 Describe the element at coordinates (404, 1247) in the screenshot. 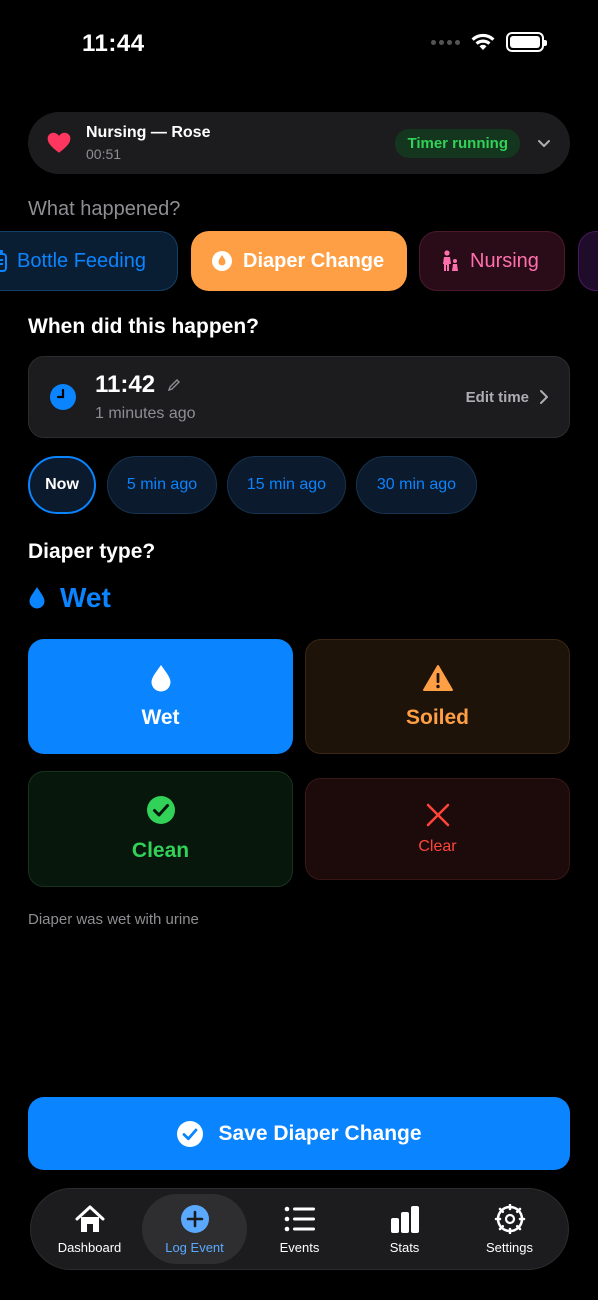

I see `tab-label: Stats` at that location.